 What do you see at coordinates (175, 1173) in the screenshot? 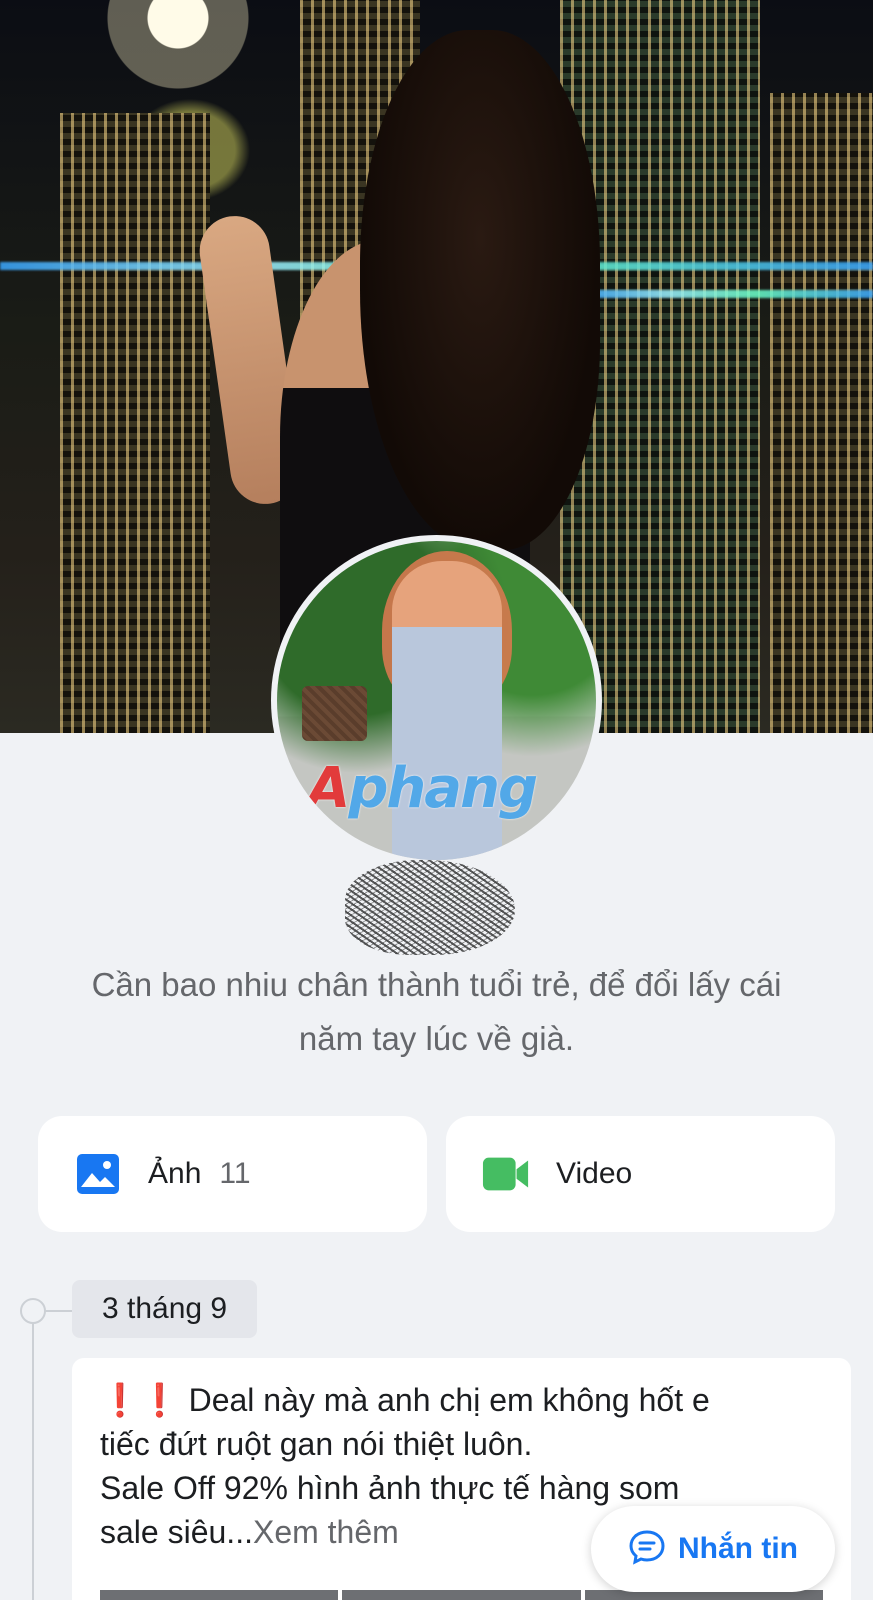
I see `photos-label: Ảnh` at bounding box center [175, 1173].